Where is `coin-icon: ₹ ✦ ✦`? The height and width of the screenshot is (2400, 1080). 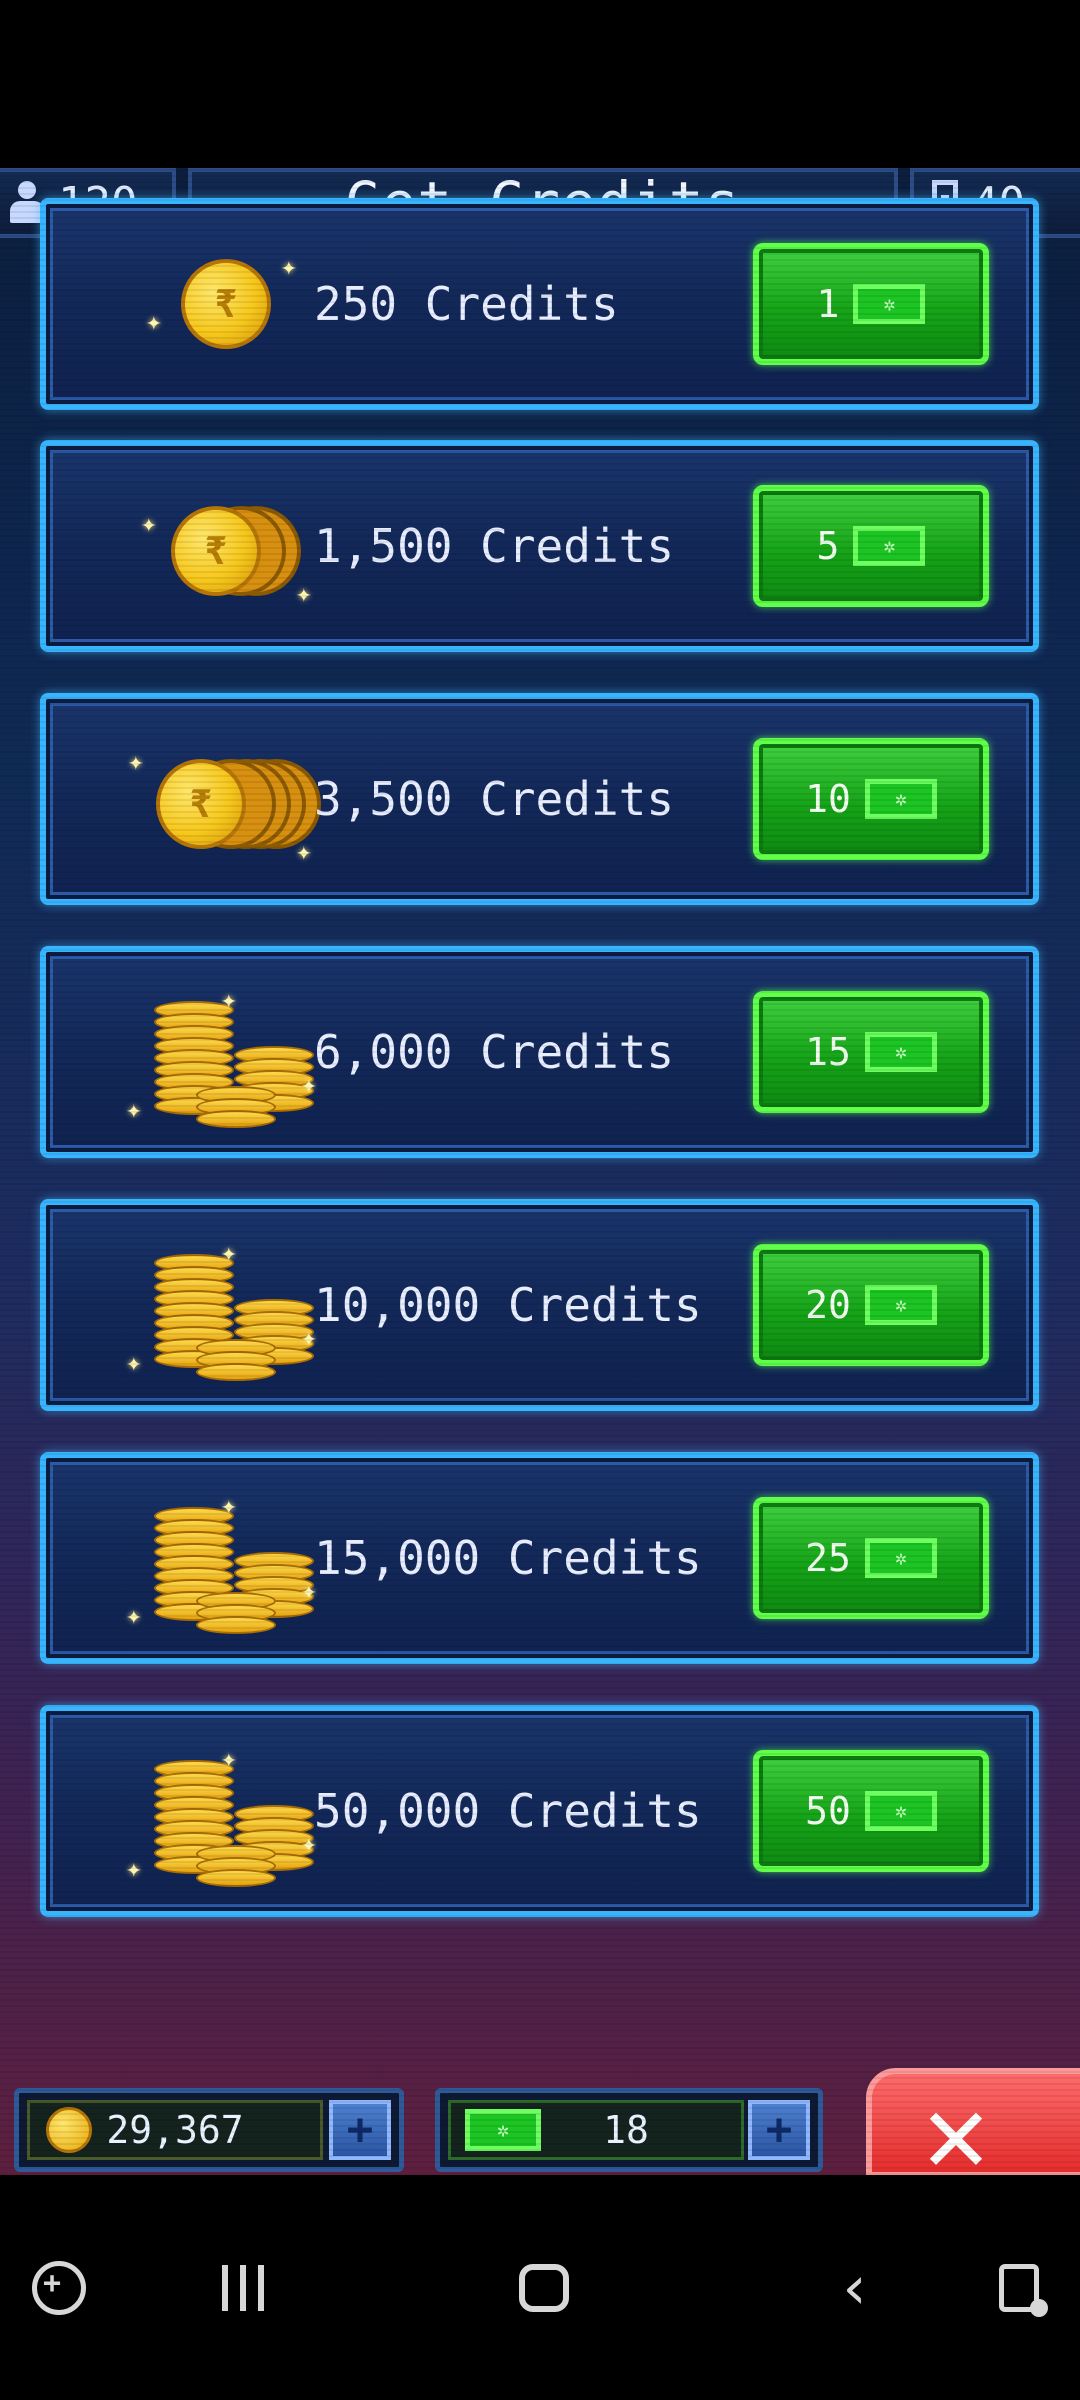 coin-icon: ₹ ✦ ✦ is located at coordinates (206, 304).